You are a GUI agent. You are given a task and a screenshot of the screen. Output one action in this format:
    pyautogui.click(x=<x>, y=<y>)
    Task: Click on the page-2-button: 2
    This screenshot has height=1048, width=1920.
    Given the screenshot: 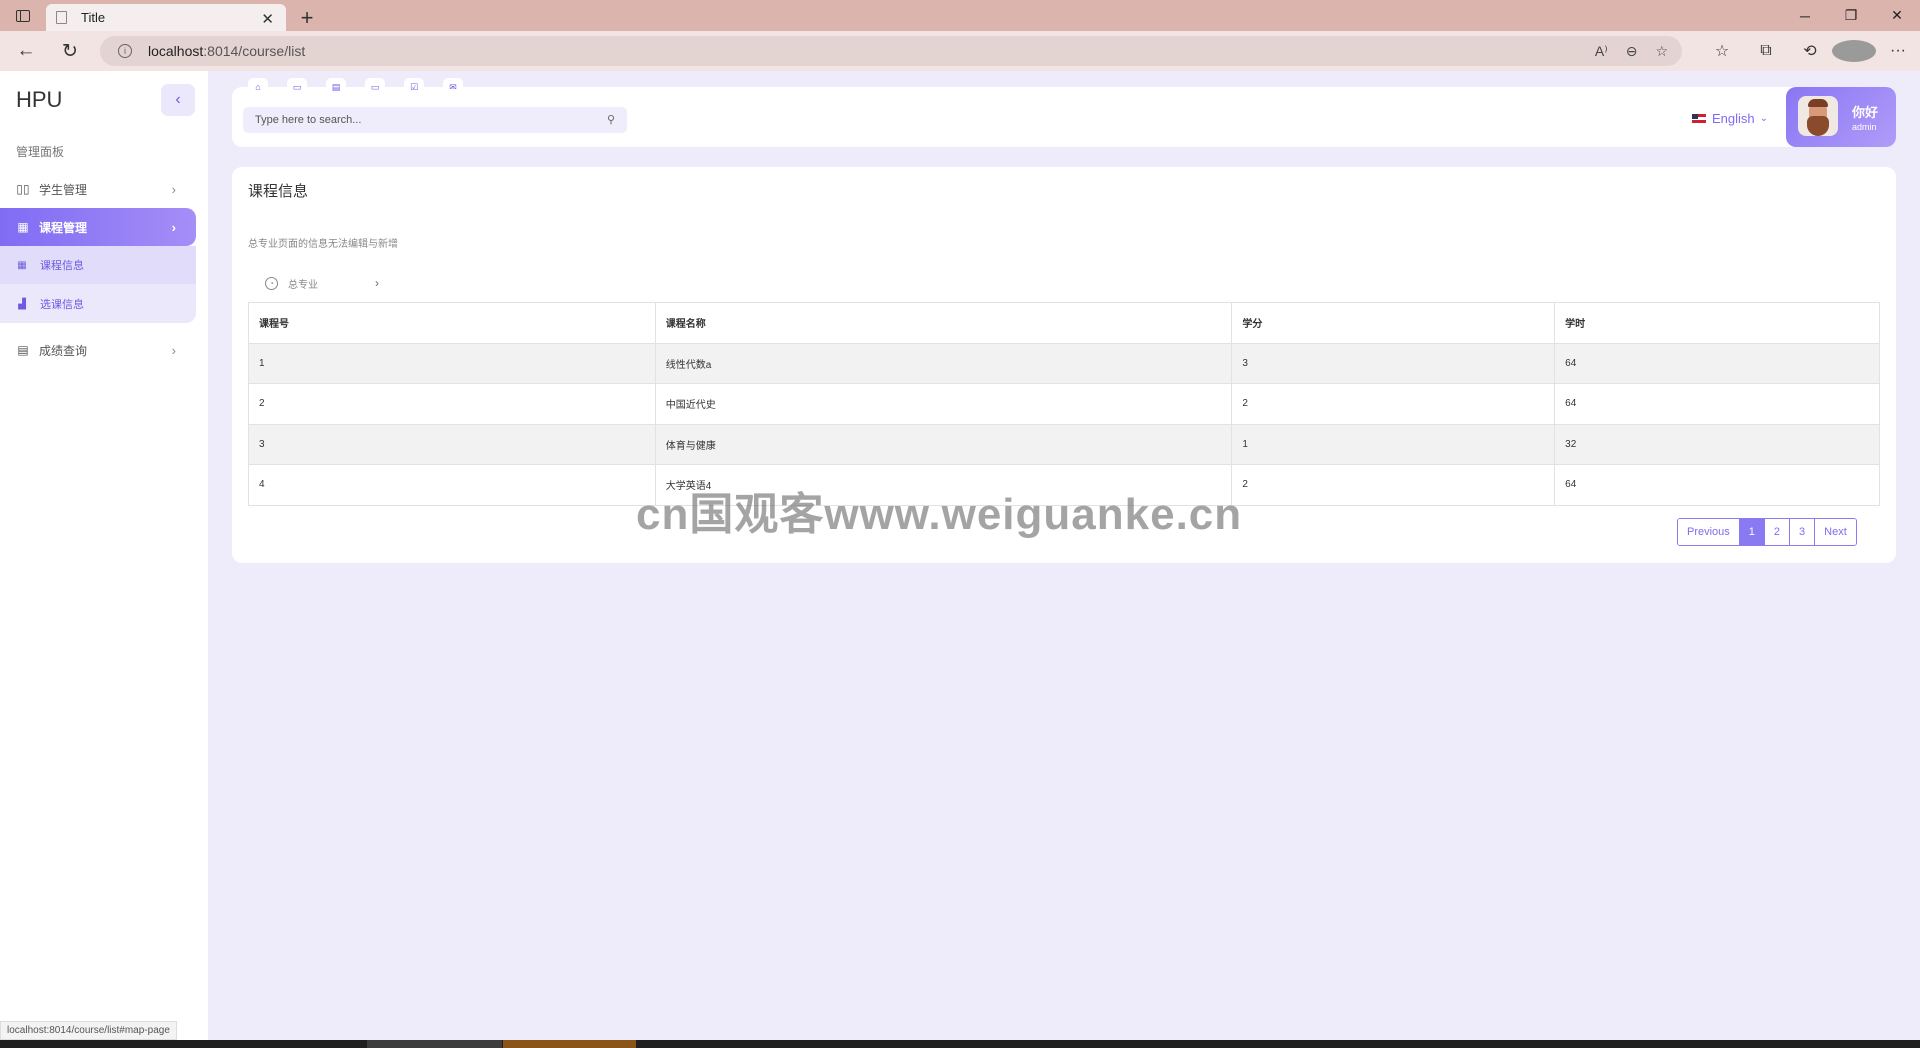 What is the action you would take?
    pyautogui.click(x=1777, y=532)
    